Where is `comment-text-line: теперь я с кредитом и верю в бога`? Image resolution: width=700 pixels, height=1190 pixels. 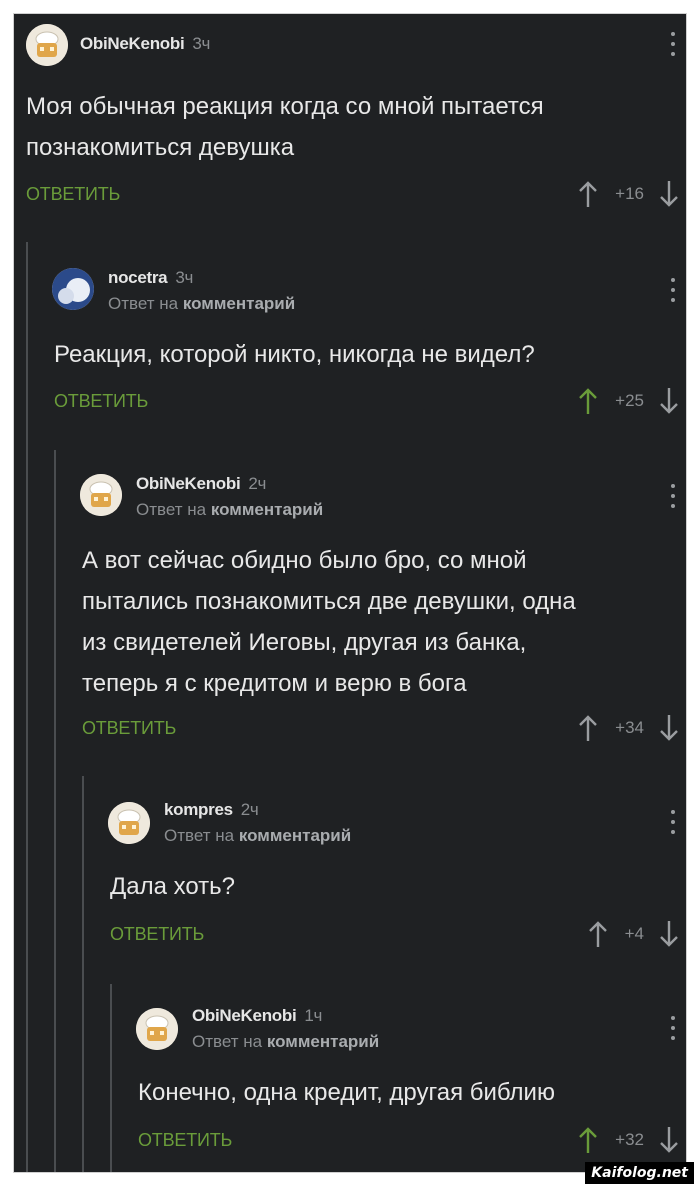
comment-text-line: теперь я с кредитом и верю в бога is located at coordinates (274, 683).